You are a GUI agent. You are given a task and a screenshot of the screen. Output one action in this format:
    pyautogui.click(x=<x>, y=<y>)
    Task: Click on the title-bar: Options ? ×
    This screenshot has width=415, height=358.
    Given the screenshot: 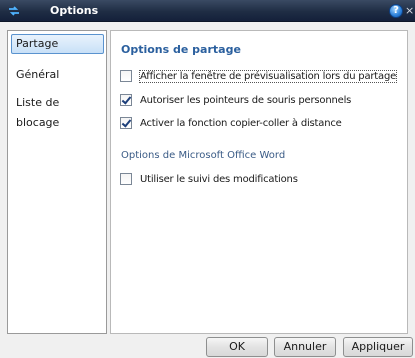 What is the action you would take?
    pyautogui.click(x=207, y=11)
    